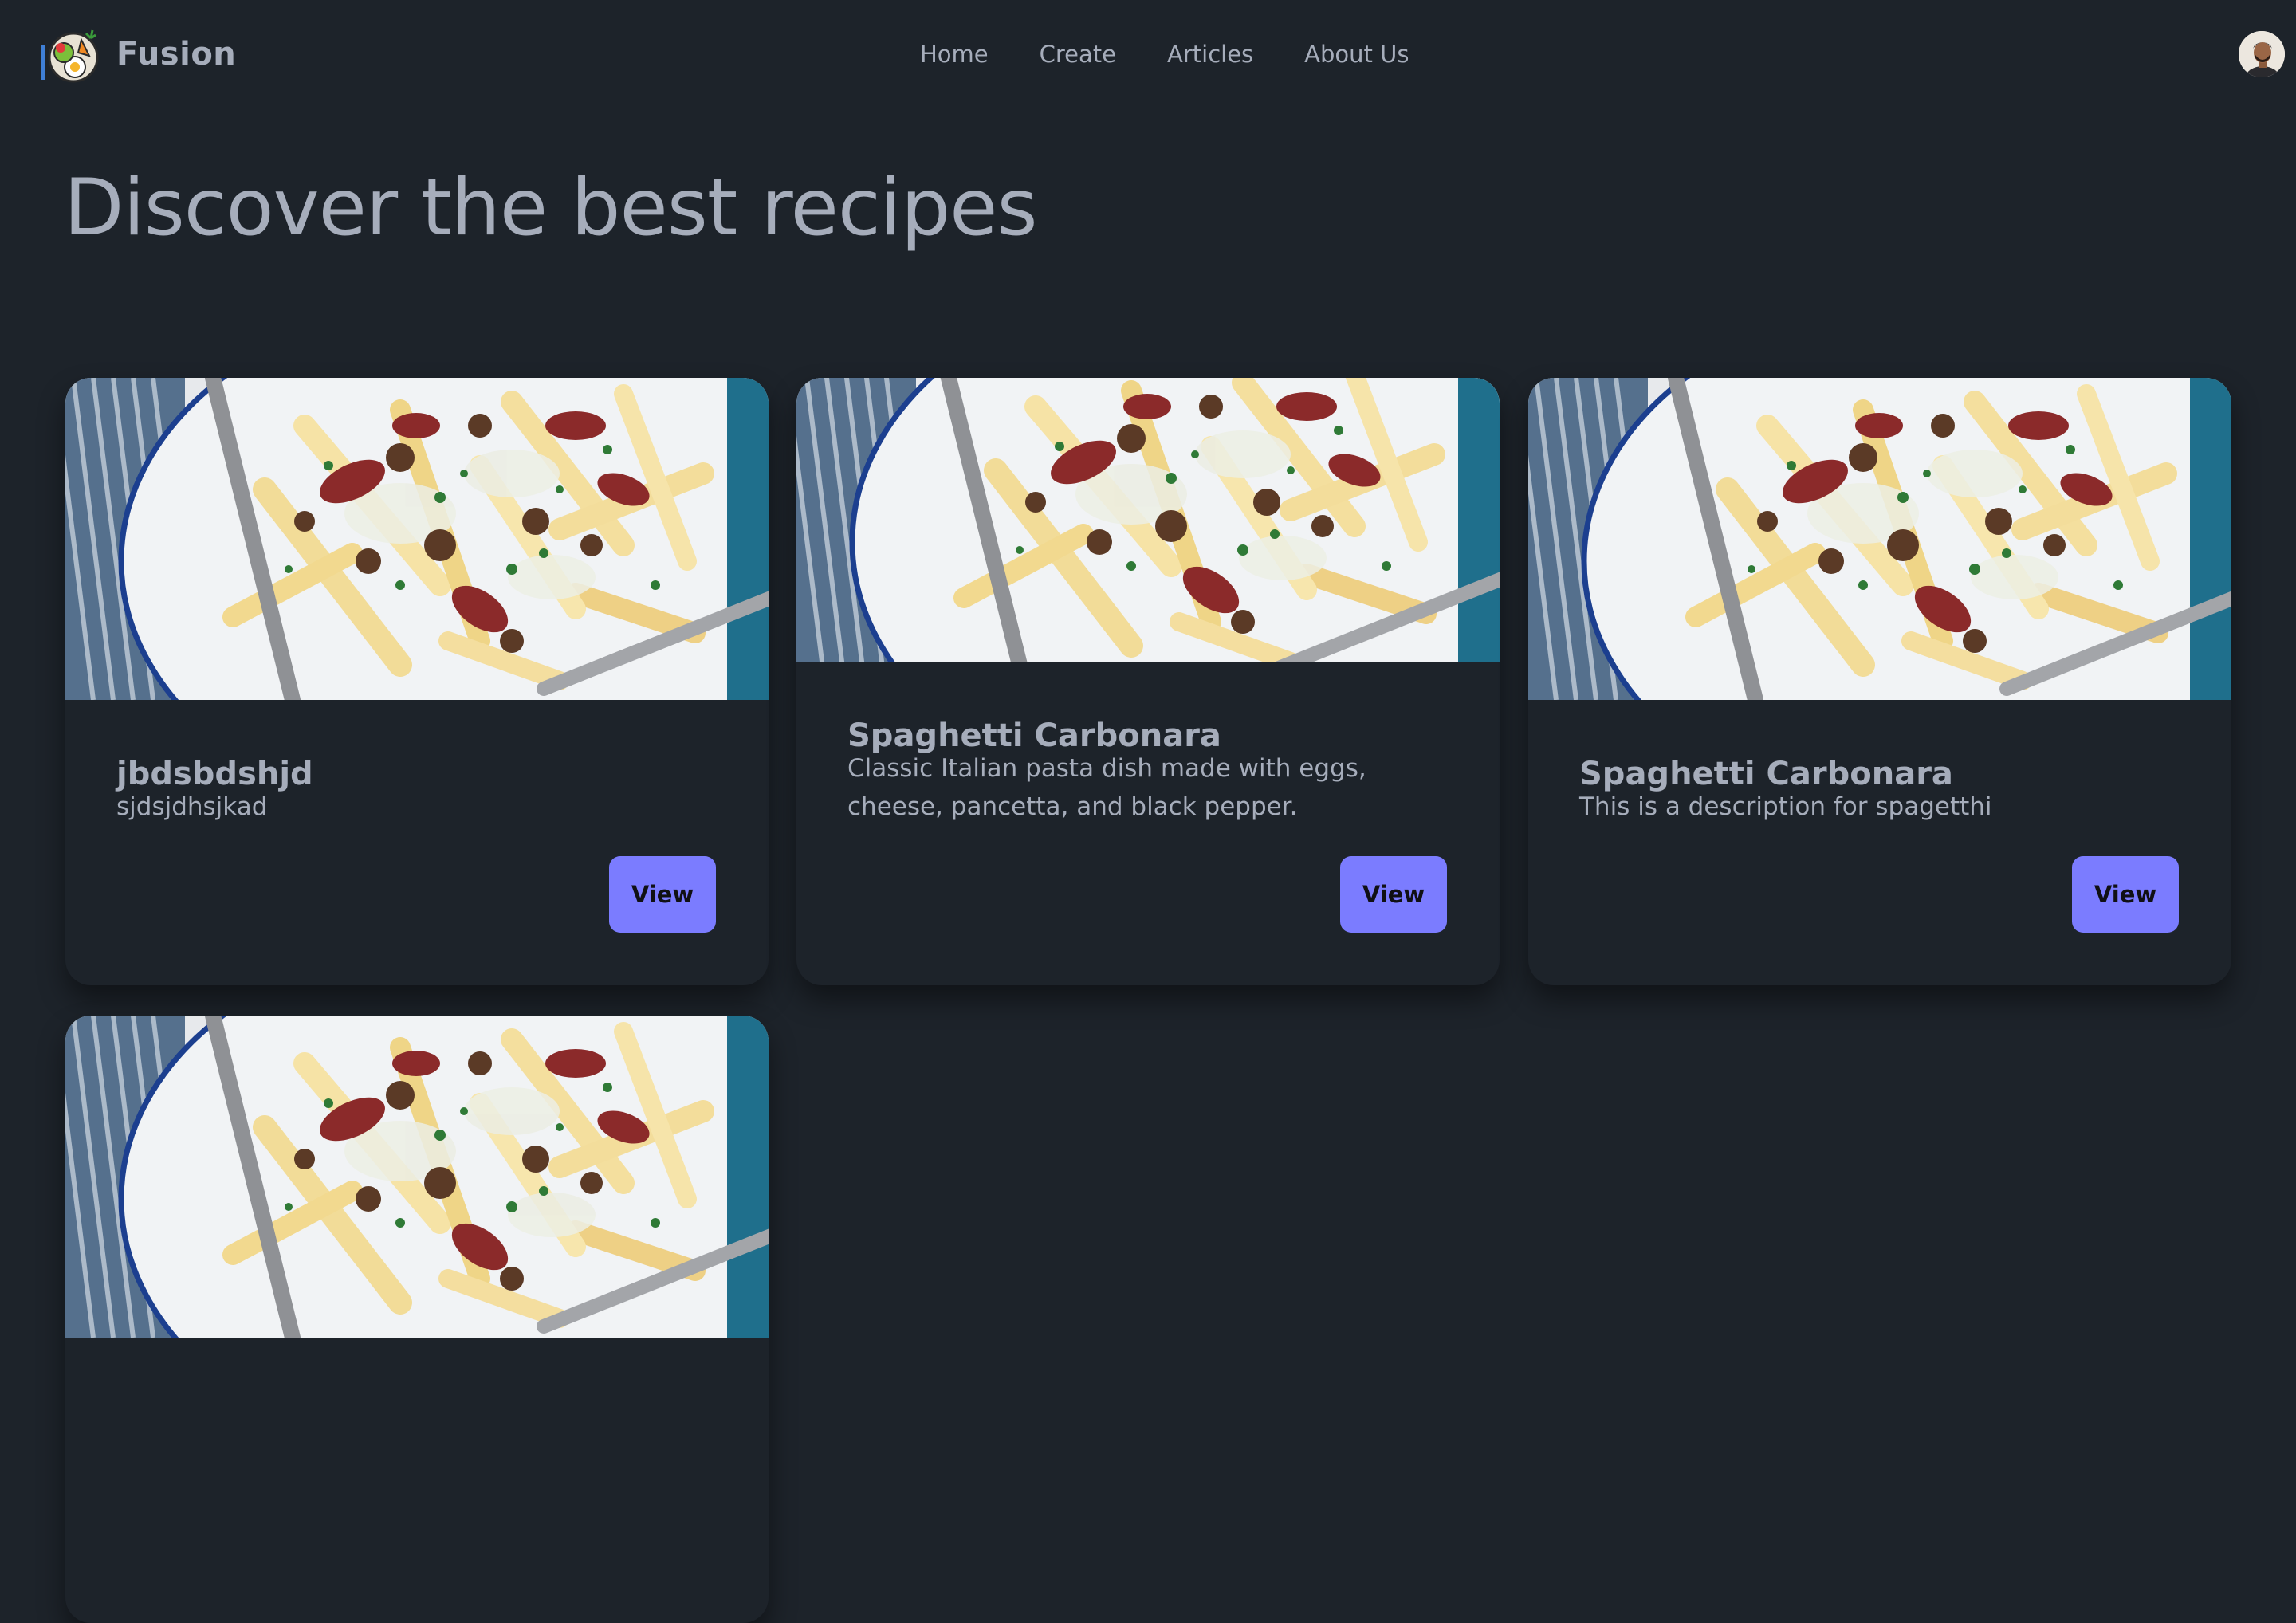 The height and width of the screenshot is (1623, 2296). Describe the element at coordinates (1356, 54) in the screenshot. I see `nav-link-about-us: About Us` at that location.